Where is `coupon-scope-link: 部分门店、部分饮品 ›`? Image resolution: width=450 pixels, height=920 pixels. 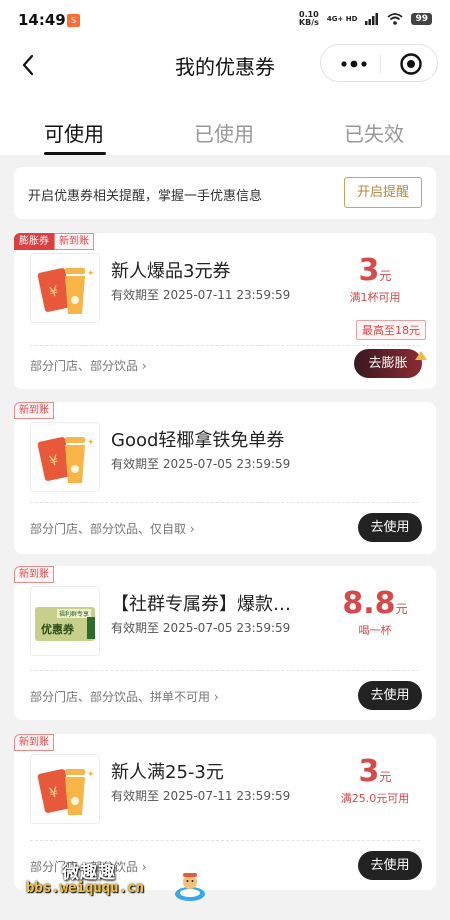 coupon-scope-link: 部分门店、部分饮品 › is located at coordinates (88, 365).